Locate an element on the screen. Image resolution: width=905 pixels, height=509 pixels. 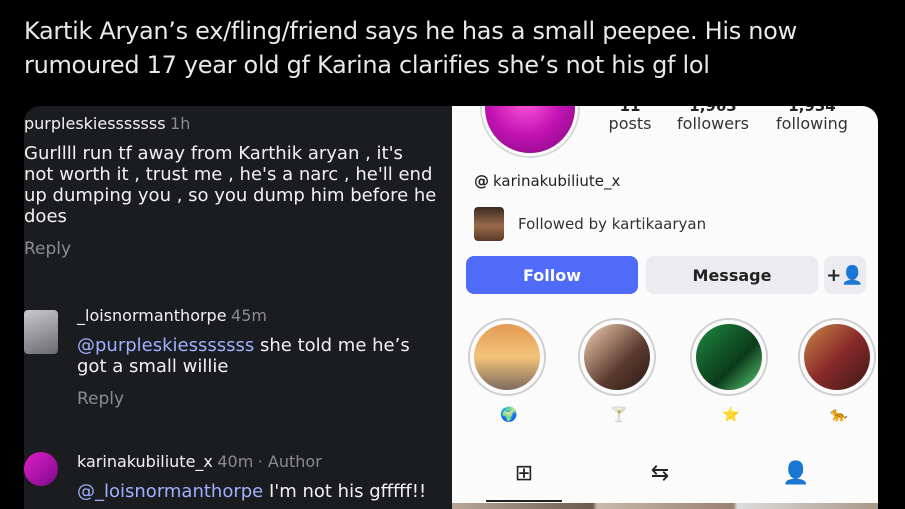
stat-followers: 1,963 followers is located at coordinates (713, 120).